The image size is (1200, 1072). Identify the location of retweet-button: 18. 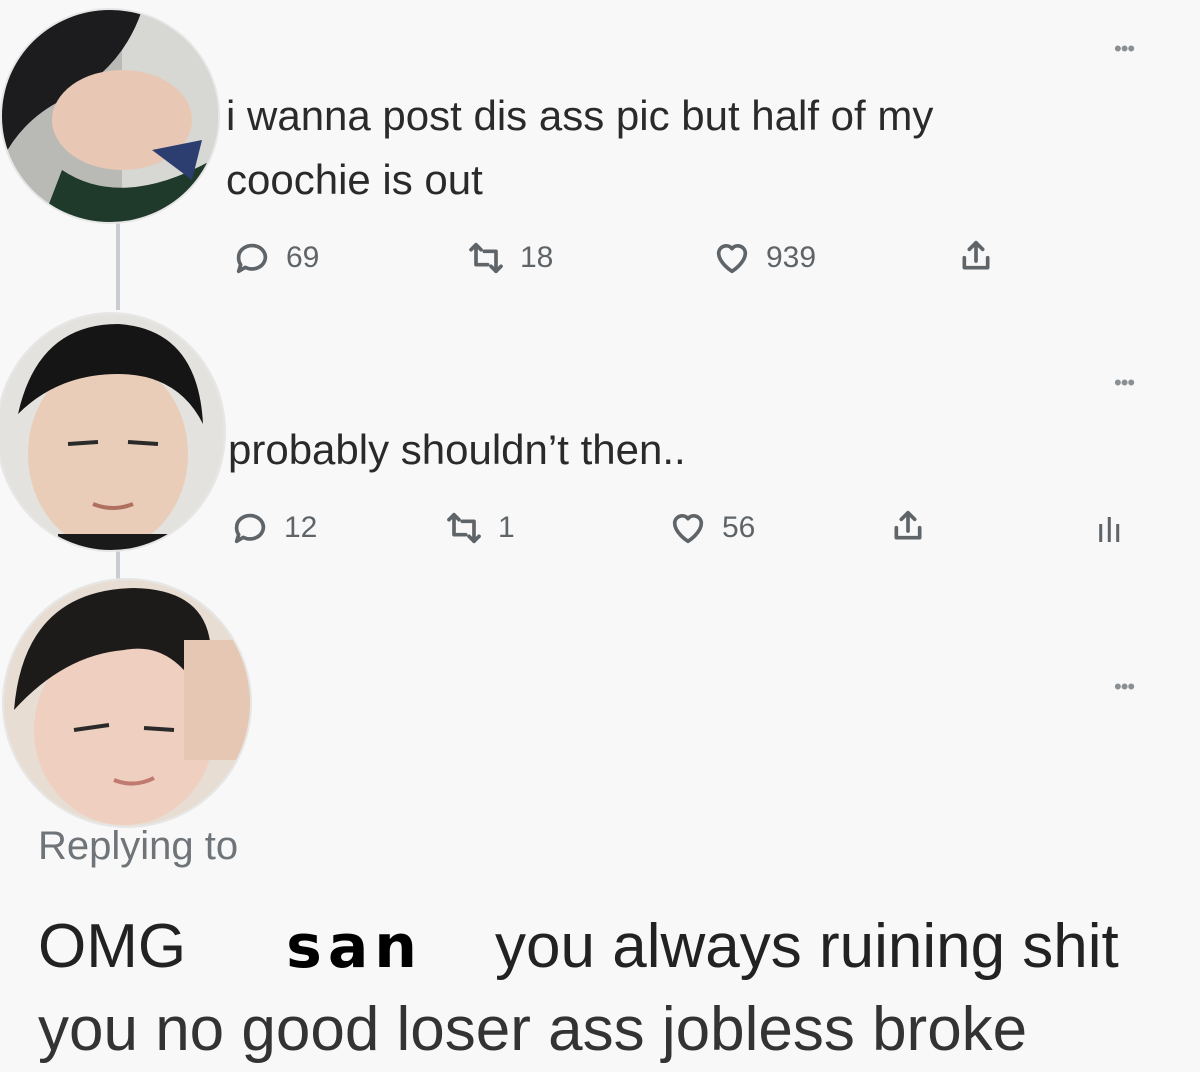
(509, 258).